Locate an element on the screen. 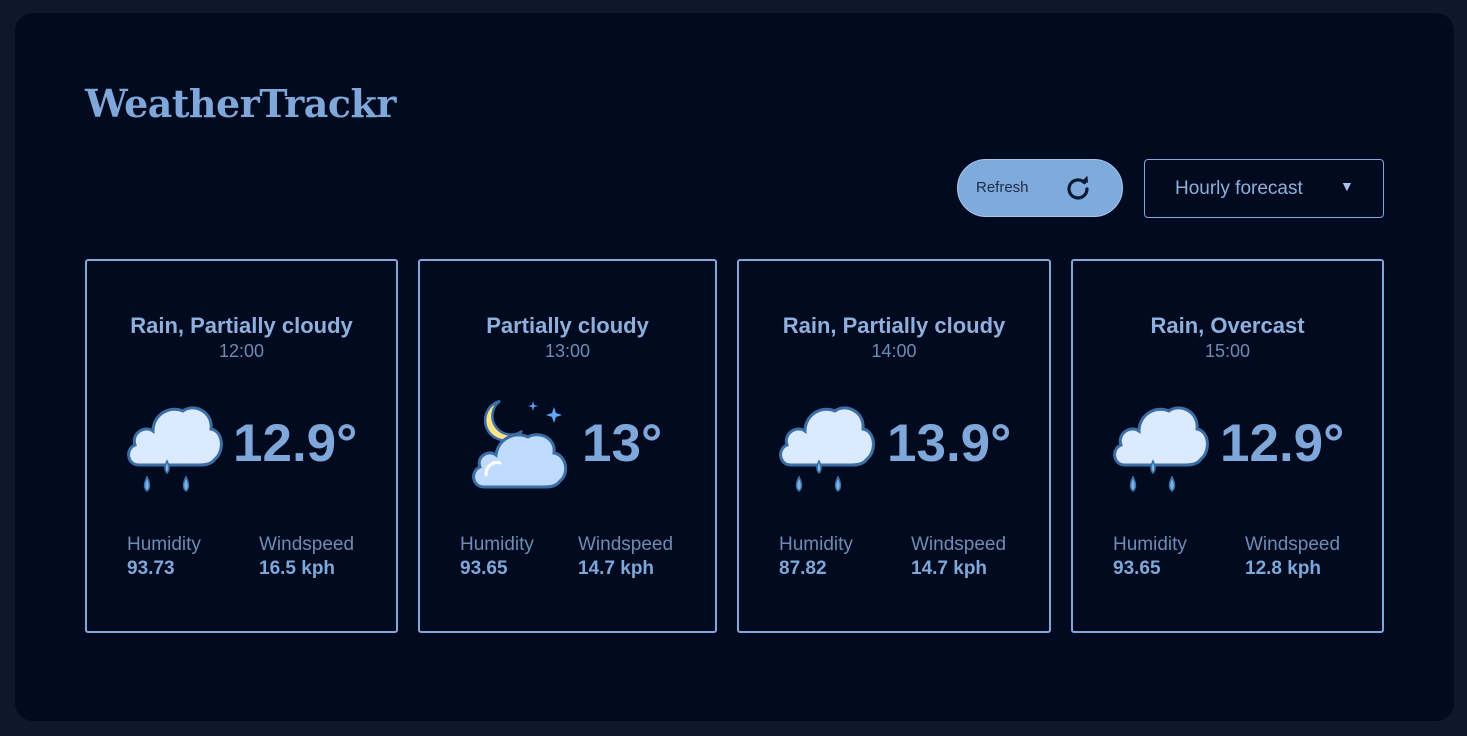 This screenshot has width=1467, height=736. card-time: 14:00 is located at coordinates (894, 351).